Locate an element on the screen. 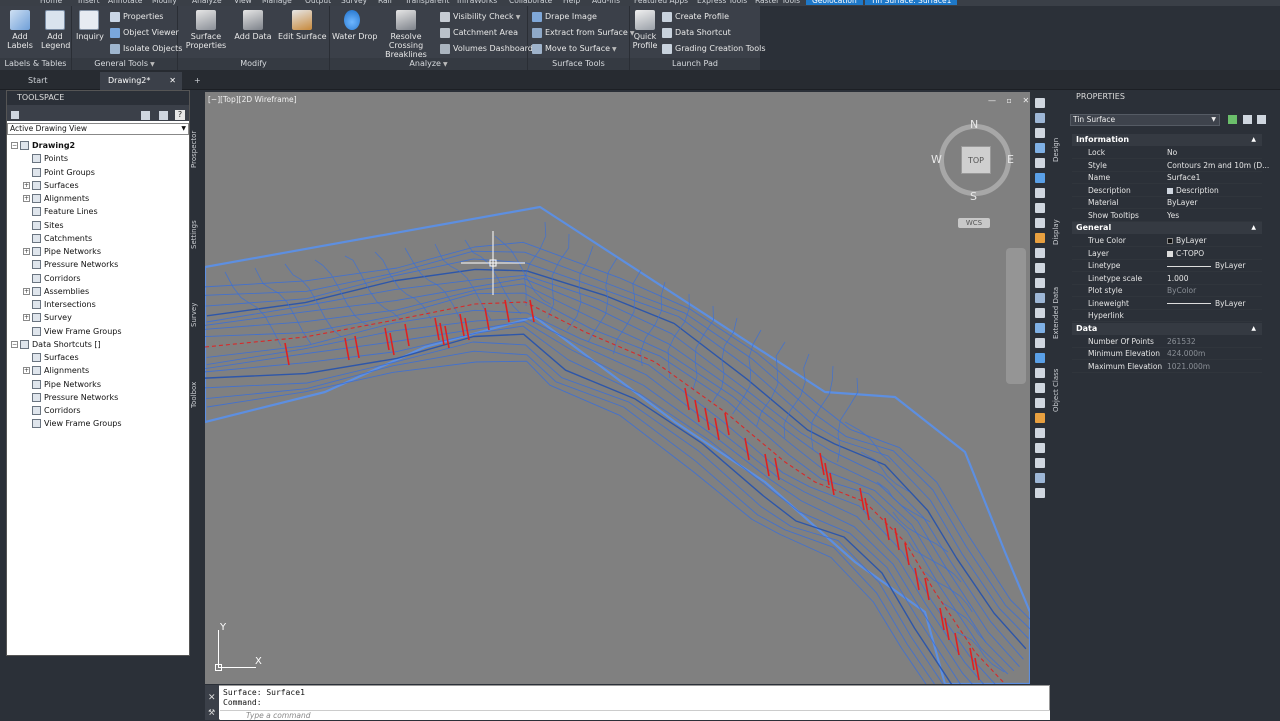 Image resolution: width=1280 pixels, height=721 pixels. ribbon-tab-tin-surface-surface1: Tin Surface: Surface1 is located at coordinates (911, 2).